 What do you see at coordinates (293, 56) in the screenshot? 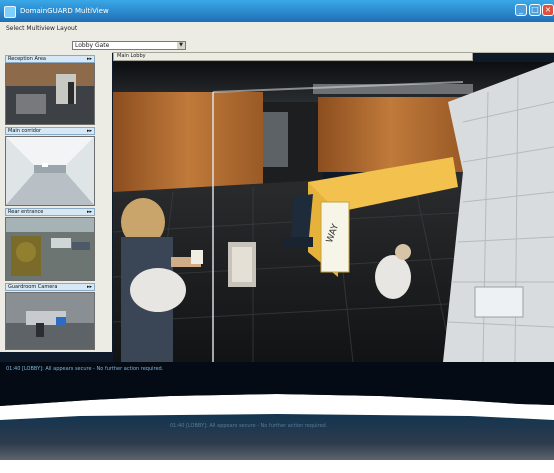
I see `main-camera-header: Main Lobby` at bounding box center [293, 56].